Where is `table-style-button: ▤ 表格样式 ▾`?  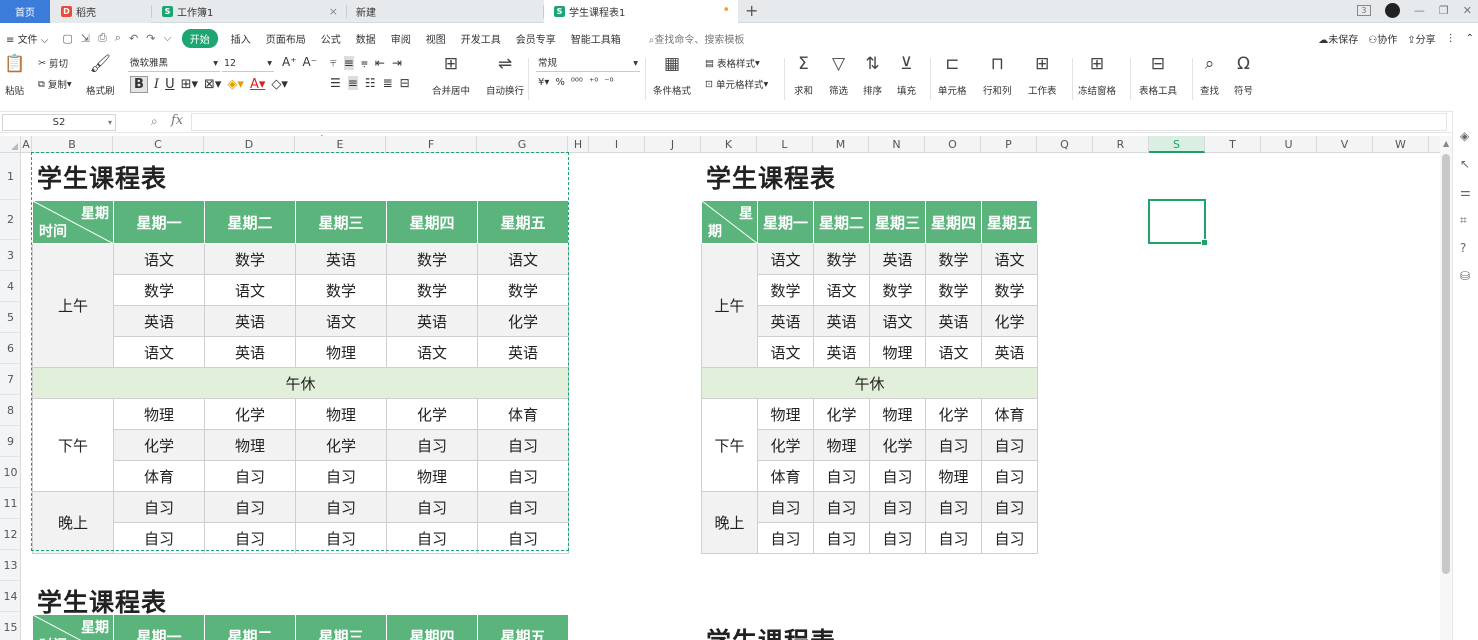 table-style-button: ▤ 表格样式 ▾ is located at coordinates (732, 63).